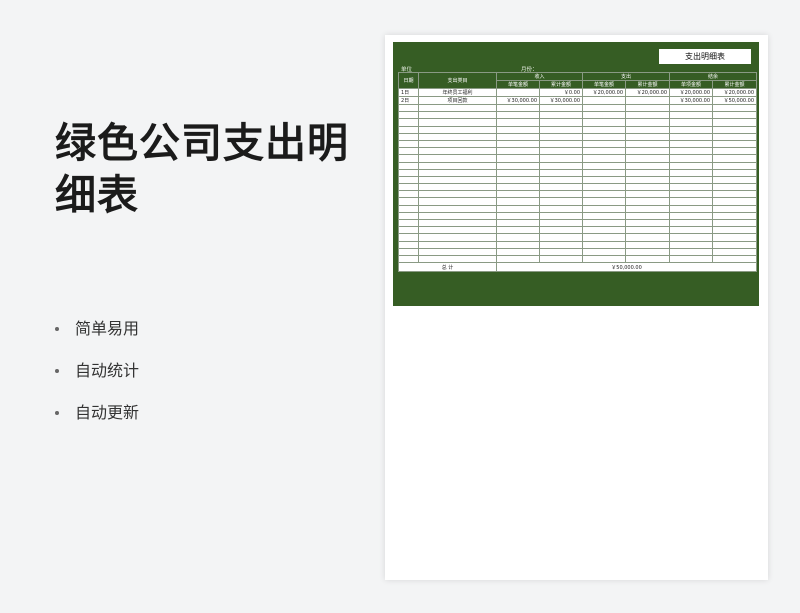 The width and height of the screenshot is (800, 613). What do you see at coordinates (457, 100) in the screenshot?
I see `table-cell: 项目回款` at bounding box center [457, 100].